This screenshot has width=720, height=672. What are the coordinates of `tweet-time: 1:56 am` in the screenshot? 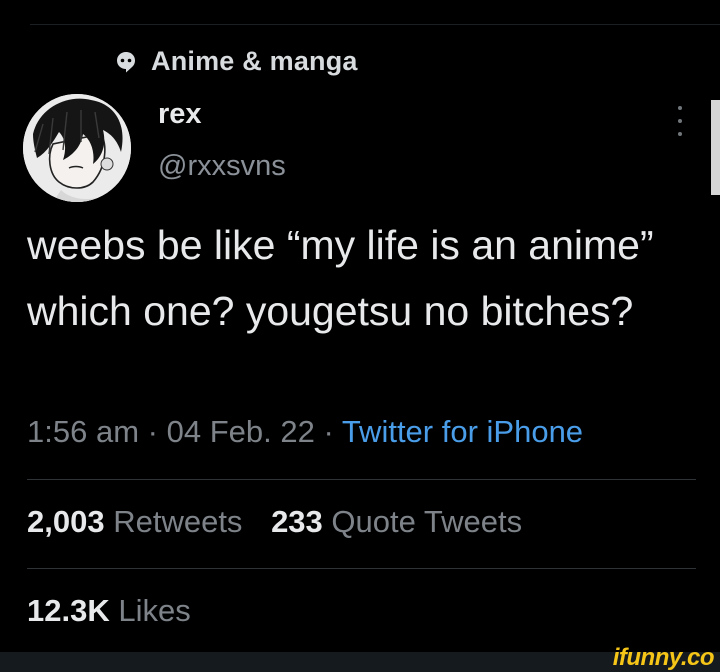 It's located at (83, 431).